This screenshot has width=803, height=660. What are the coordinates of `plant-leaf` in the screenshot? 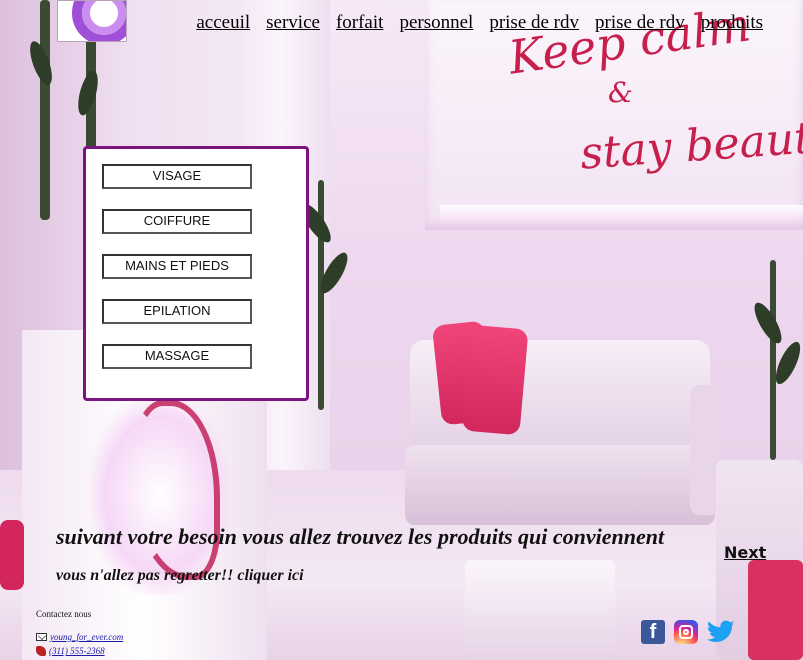 It's located at (768, 323).